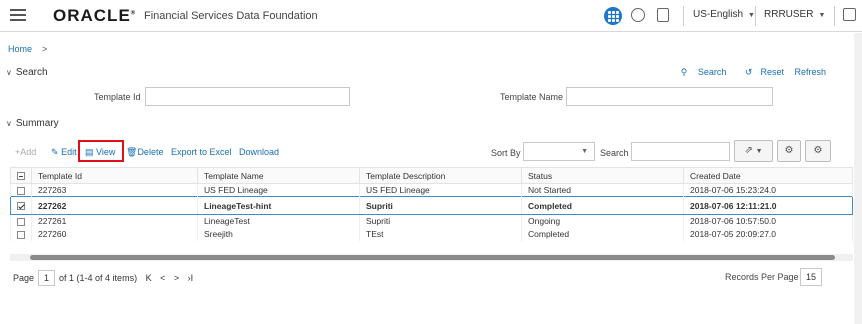 The height and width of the screenshot is (324, 862). I want to click on created-date-cell: 2018-07-06 10:57:50.0, so click(768, 221).